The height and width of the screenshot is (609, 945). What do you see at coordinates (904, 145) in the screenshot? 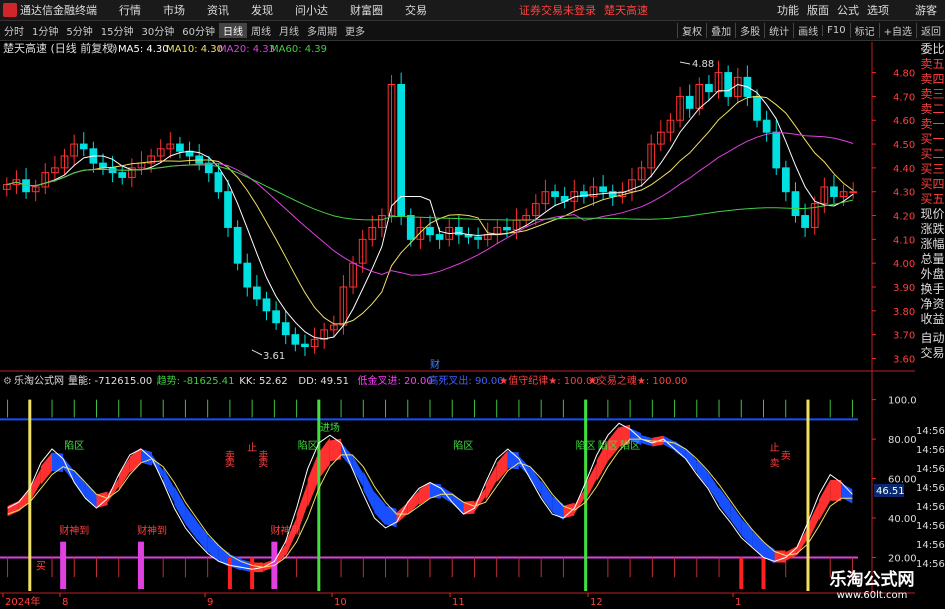
I see `price-tick-label: 4.50` at bounding box center [904, 145].